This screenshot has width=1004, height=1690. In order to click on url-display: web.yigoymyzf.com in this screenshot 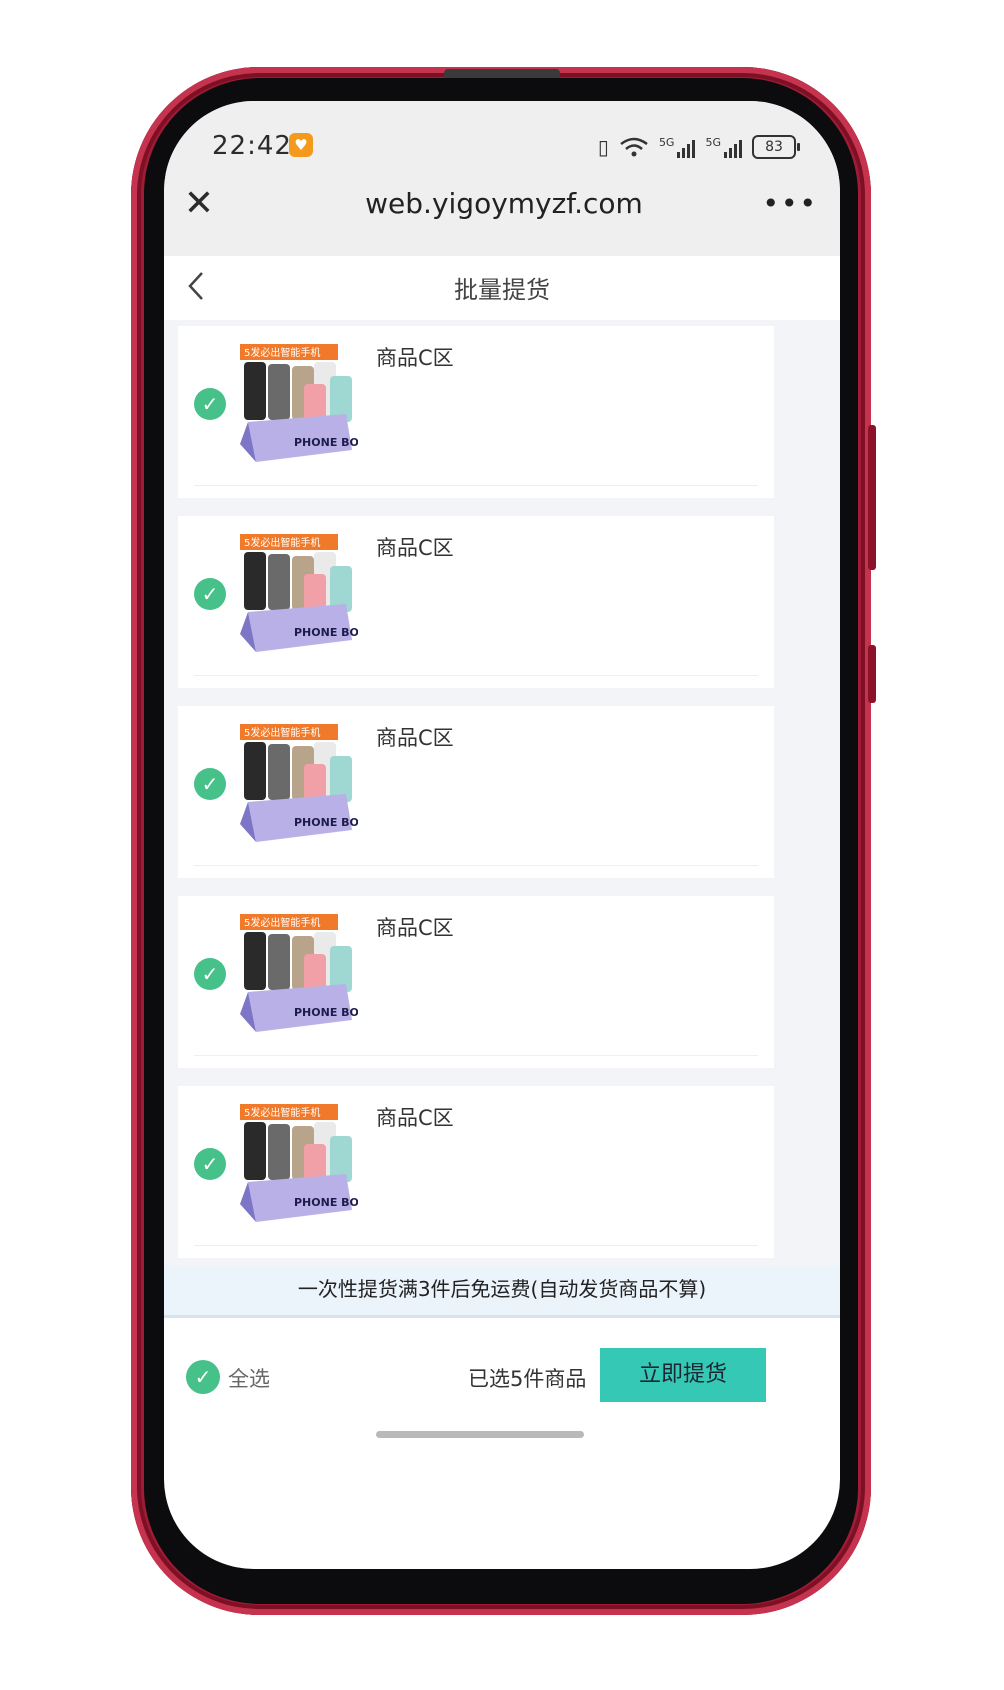, I will do `click(504, 203)`.